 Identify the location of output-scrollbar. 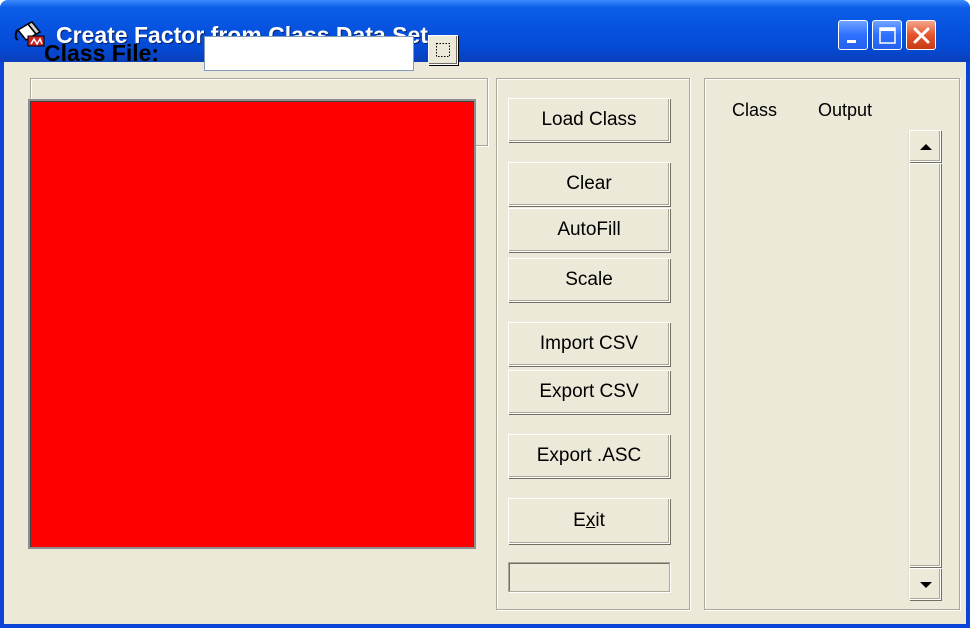
(924, 365).